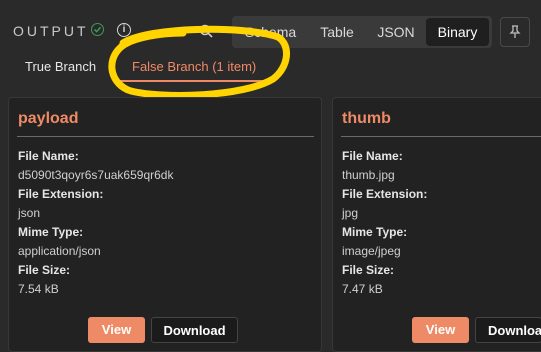  I want to click on tab-binary: Binary, so click(457, 32).